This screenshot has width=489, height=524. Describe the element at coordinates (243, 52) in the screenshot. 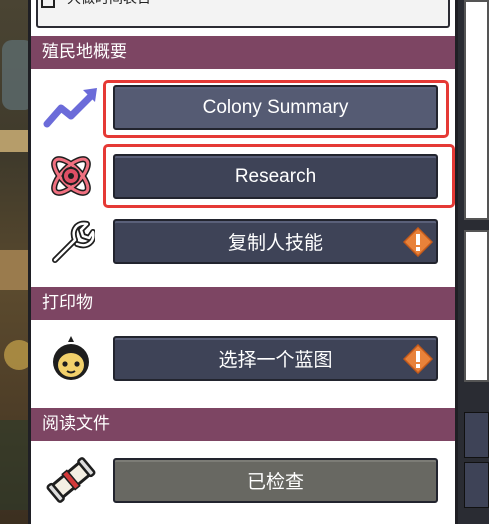

I see `section-header-colony: 殖民地概要` at that location.